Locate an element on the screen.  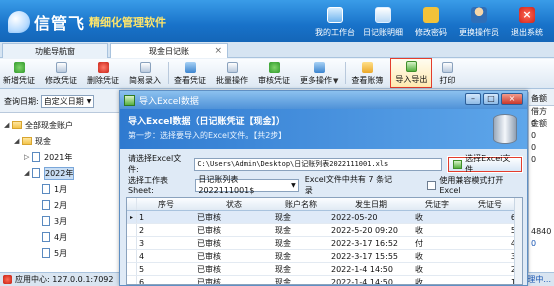
column-header: 发生日期 is located at coordinates (371, 204).